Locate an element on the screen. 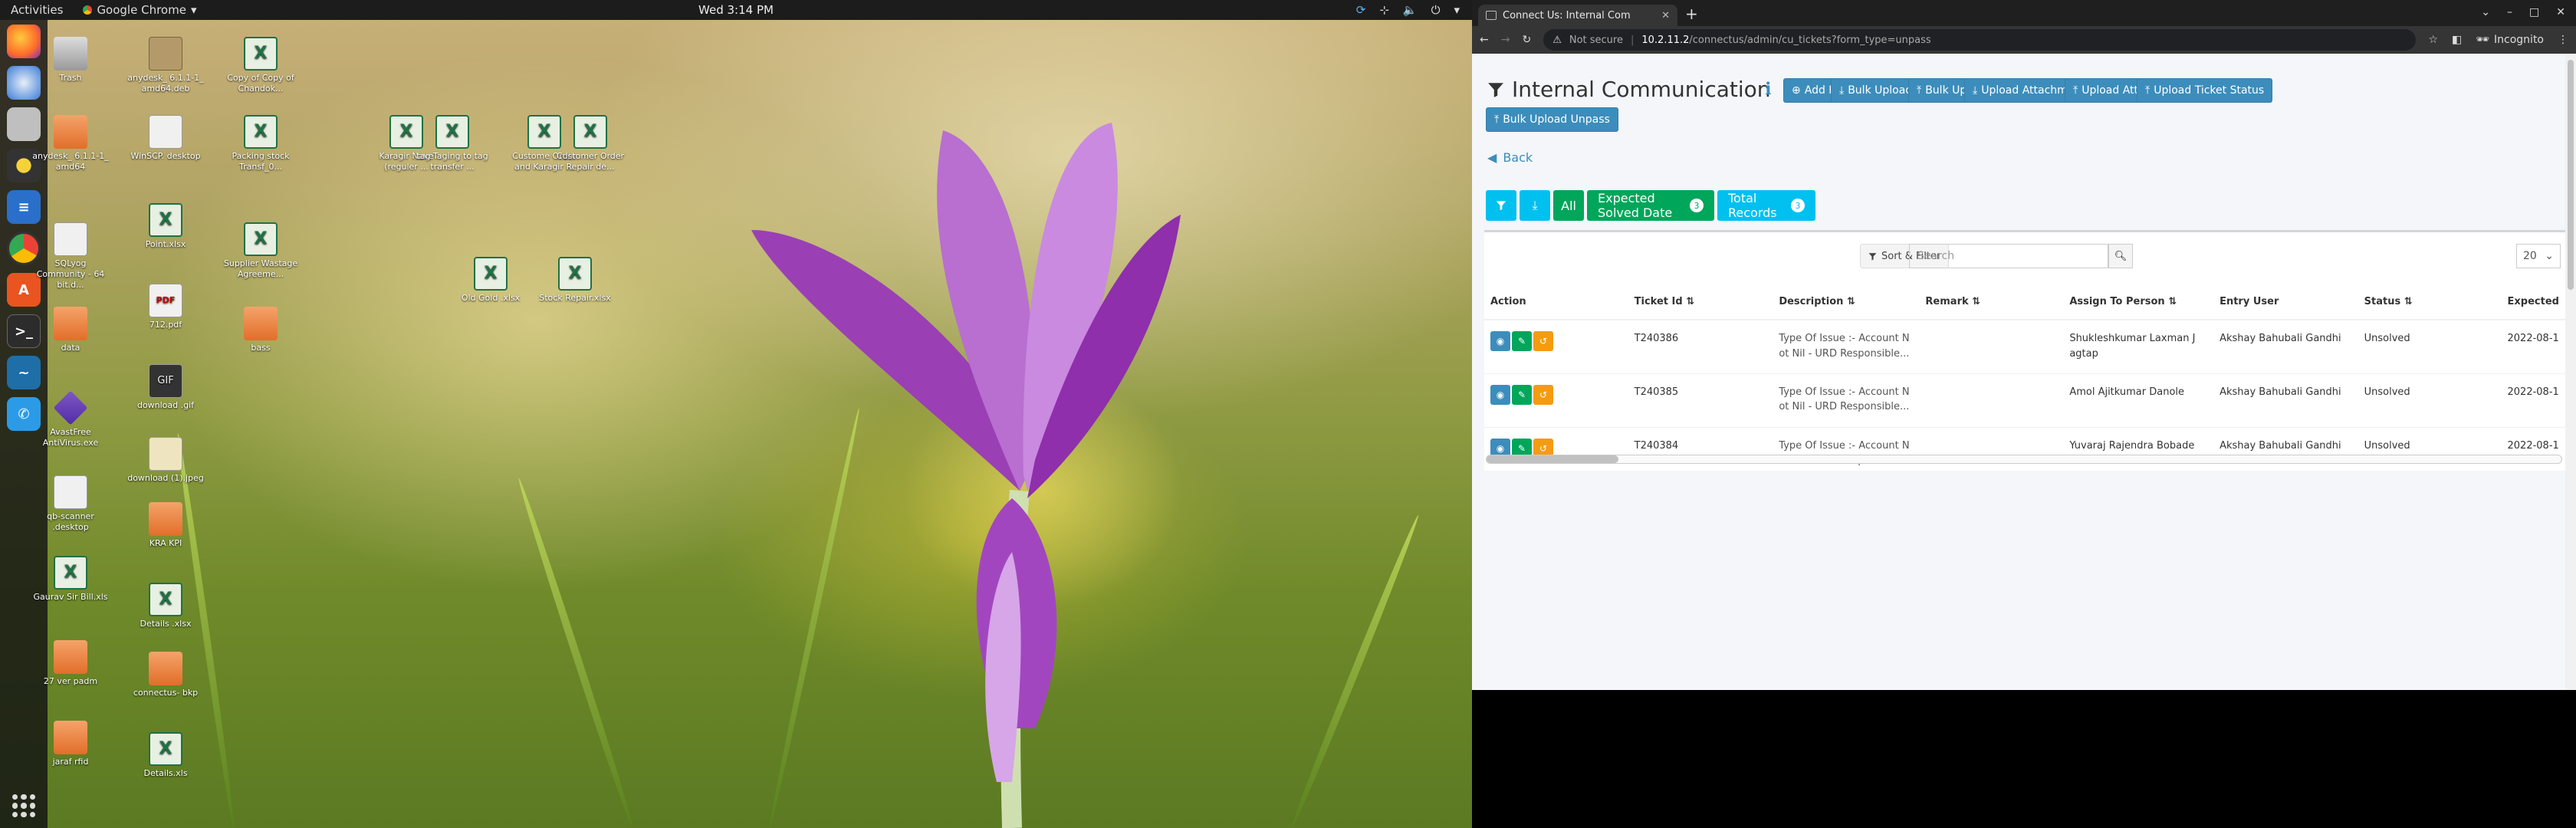 The image size is (2576, 828). maximize-button: □ is located at coordinates (2534, 12).